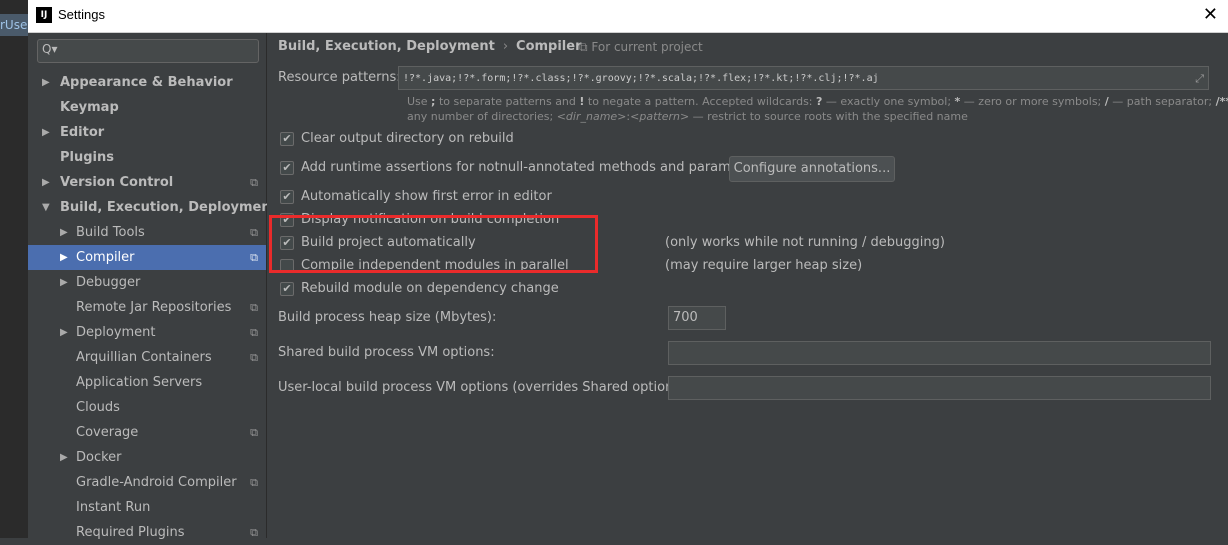  I want to click on sidebar-item-version-control: ▶ Version Control ⧉, so click(147, 182).